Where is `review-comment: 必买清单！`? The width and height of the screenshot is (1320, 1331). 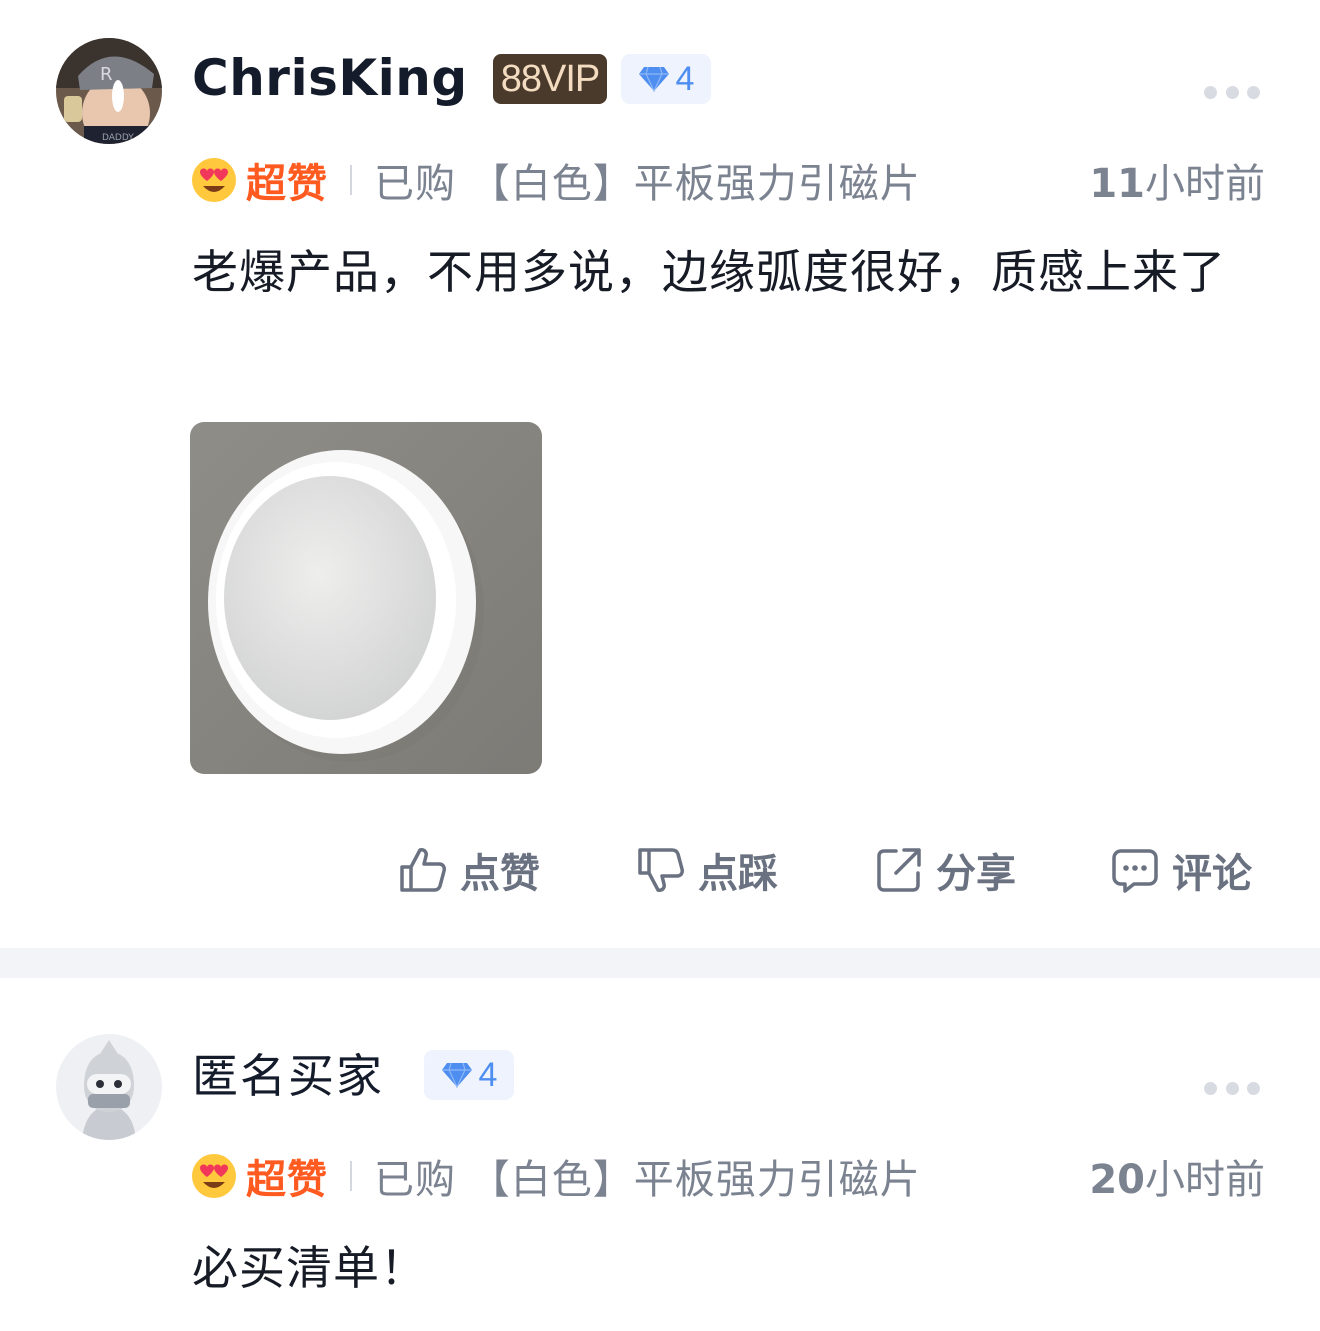
review-comment: 必买清单！ is located at coordinates (309, 1268).